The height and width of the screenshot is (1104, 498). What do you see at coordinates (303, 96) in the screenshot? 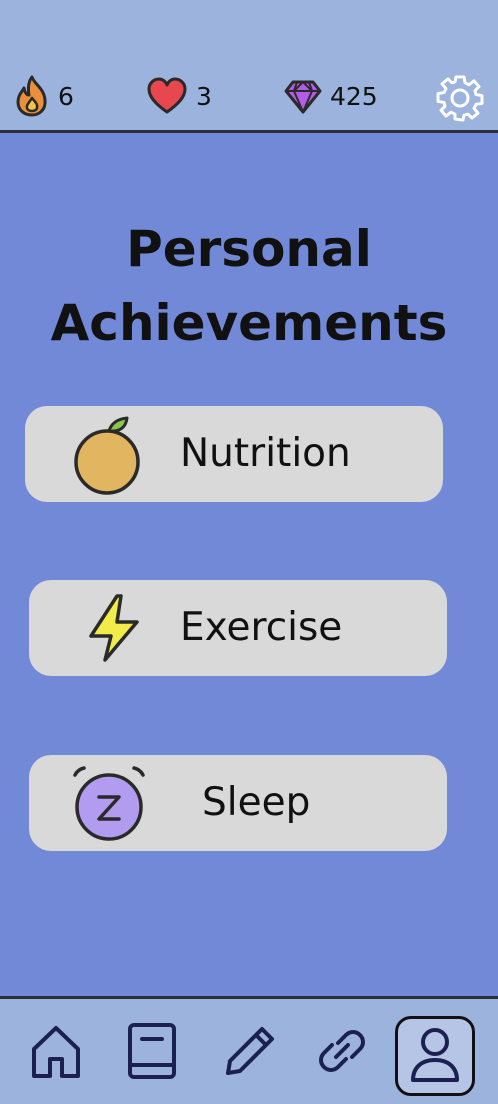
I see `gem-icon` at bounding box center [303, 96].